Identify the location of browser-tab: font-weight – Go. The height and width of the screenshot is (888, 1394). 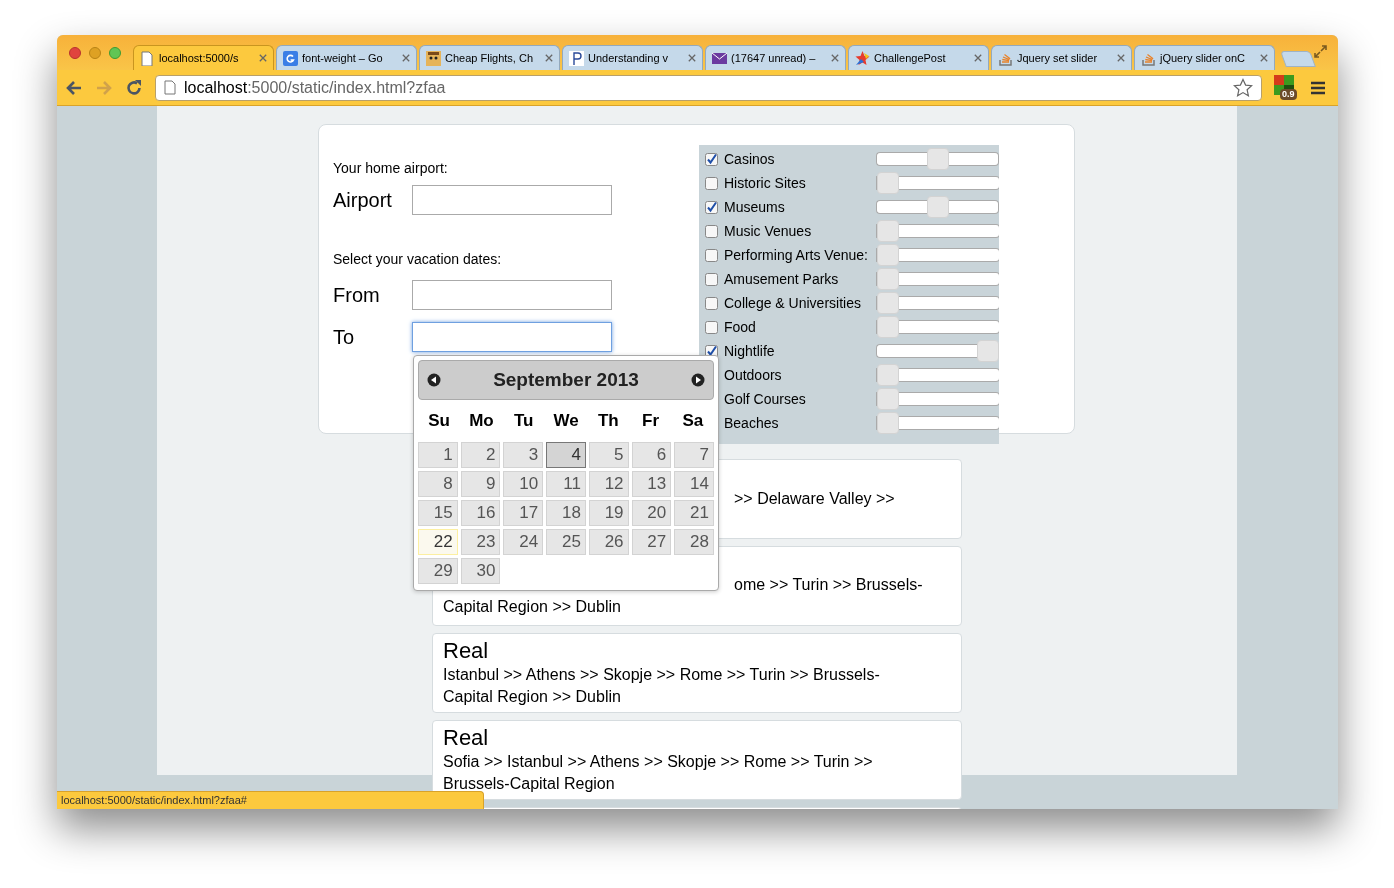
(346, 57).